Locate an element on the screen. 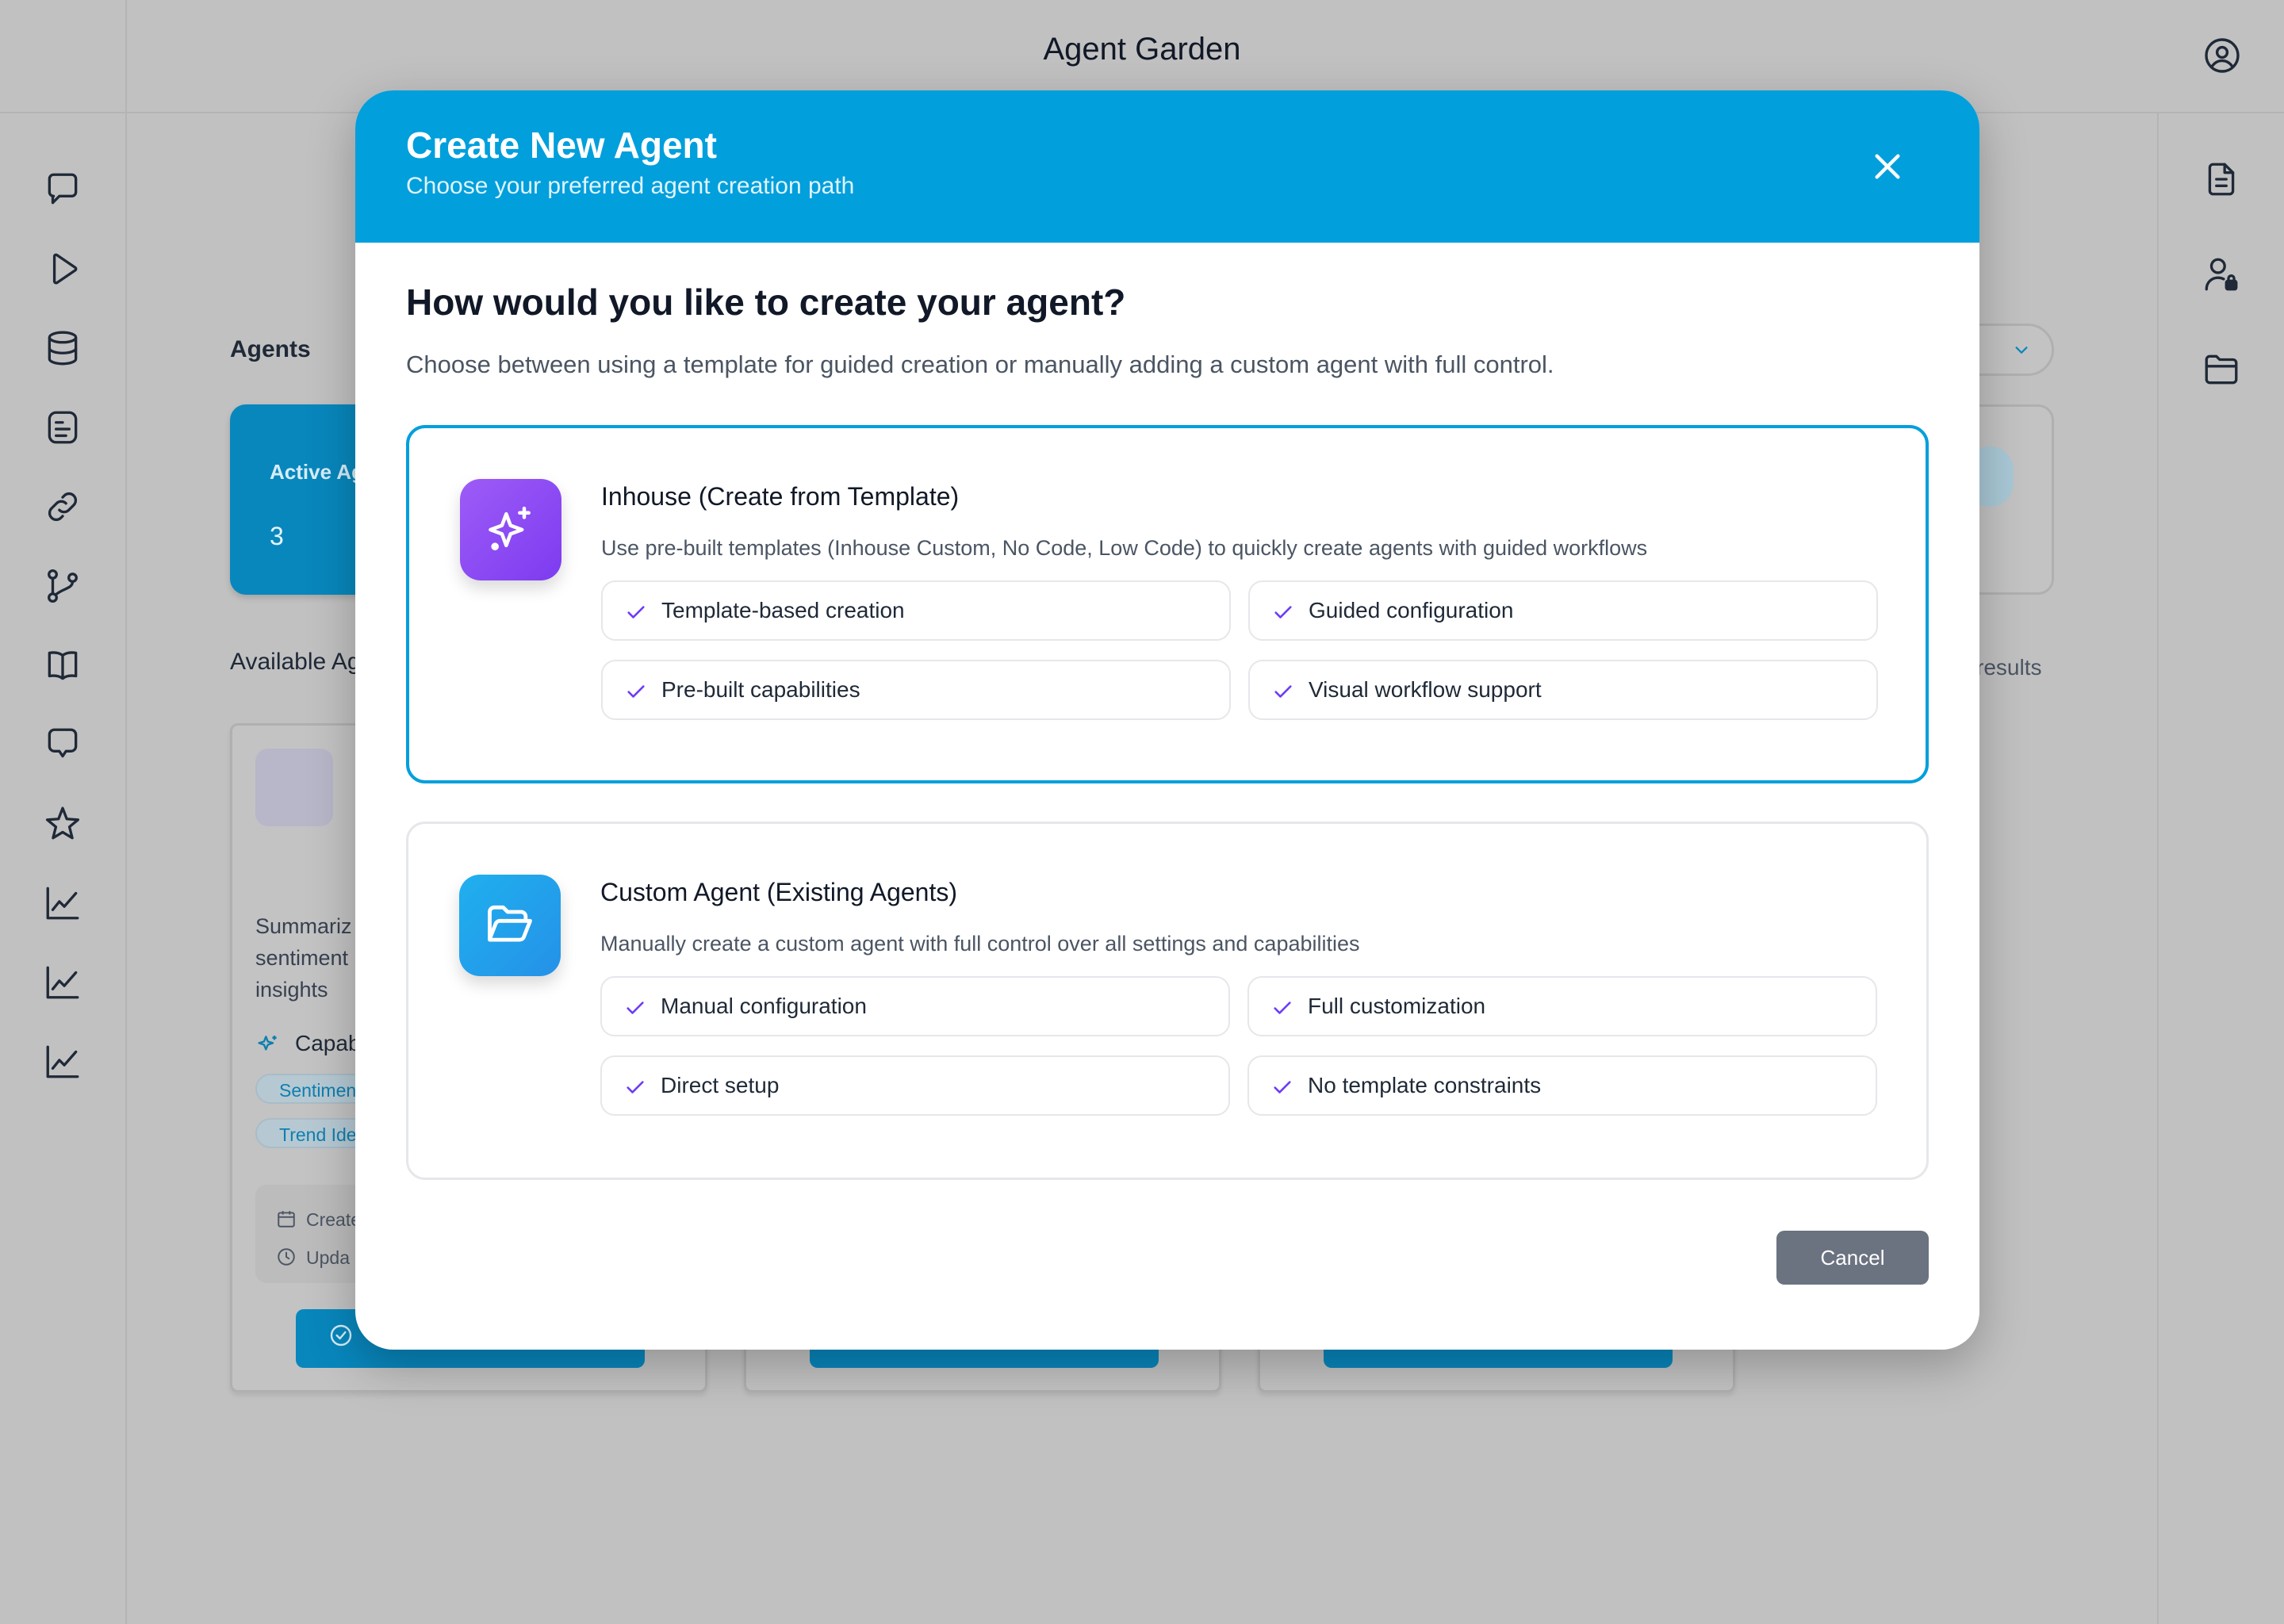  chevron-down-icon is located at coordinates (2021, 350).